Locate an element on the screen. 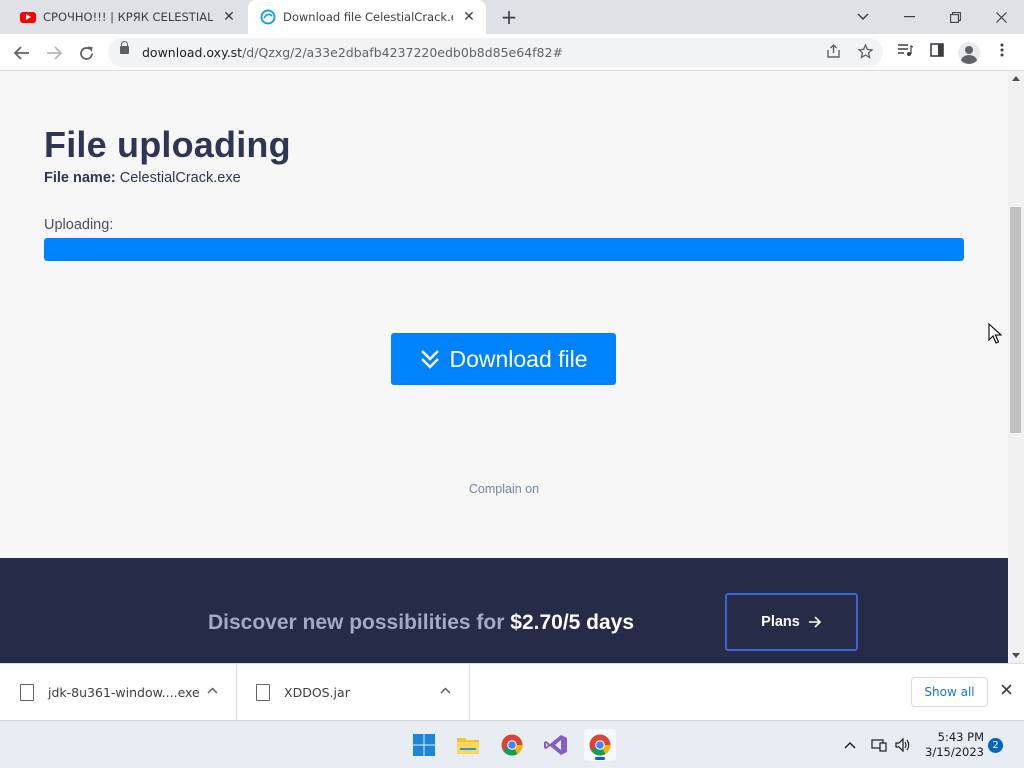 The width and height of the screenshot is (1024, 768). file-explorer-icon is located at coordinates (468, 745).